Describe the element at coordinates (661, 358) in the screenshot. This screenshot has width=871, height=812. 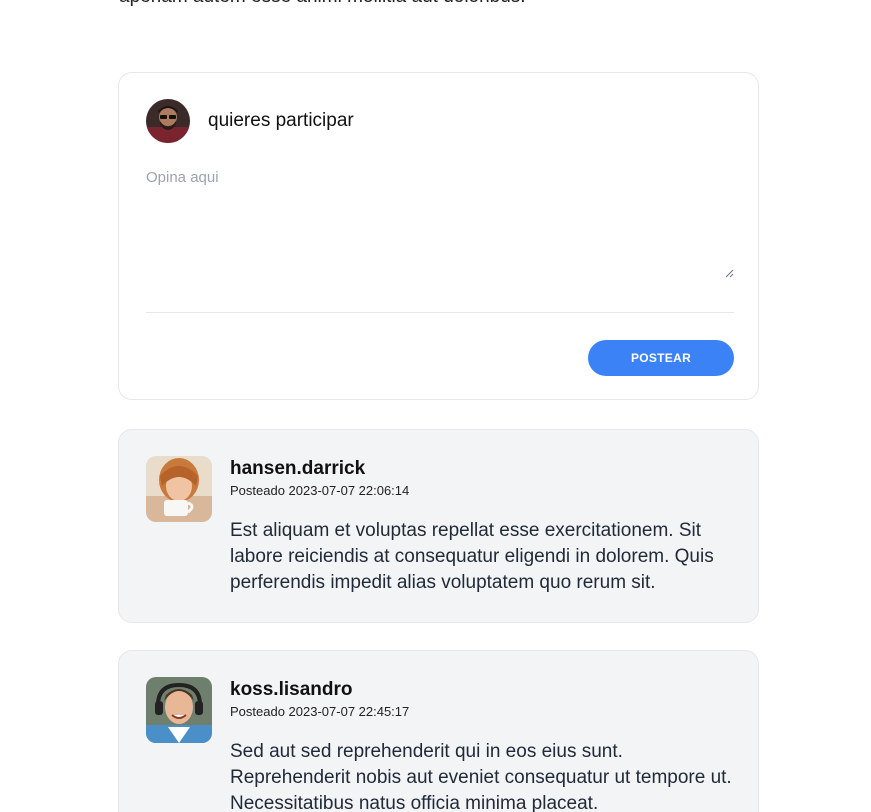
I see `post-button: POSTEAR` at that location.